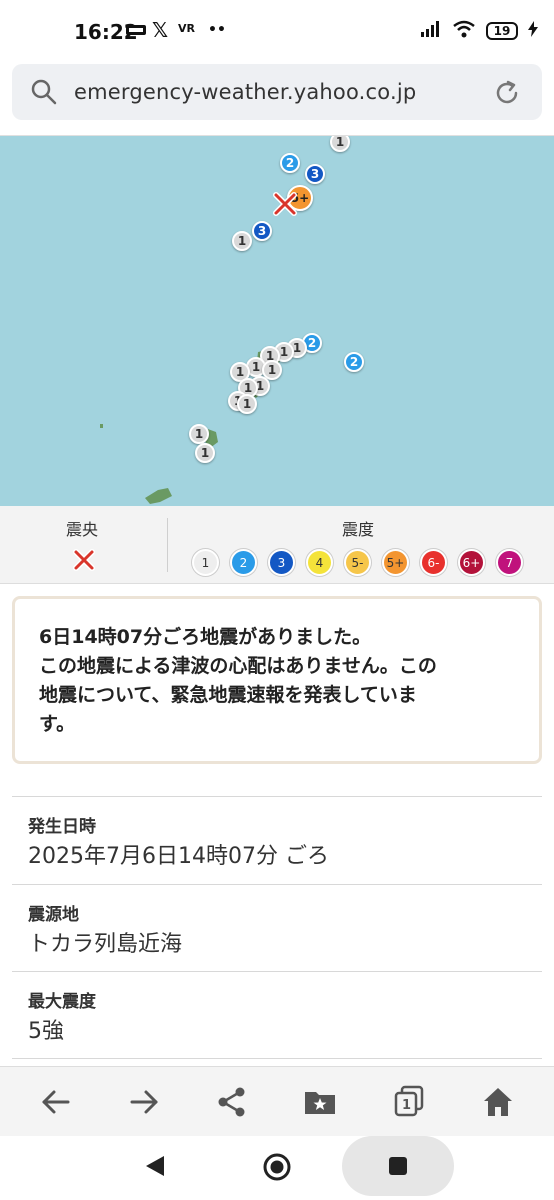  I want to click on status-bar: 16:22 𝕏 VR •• 19, so click(277, 25).